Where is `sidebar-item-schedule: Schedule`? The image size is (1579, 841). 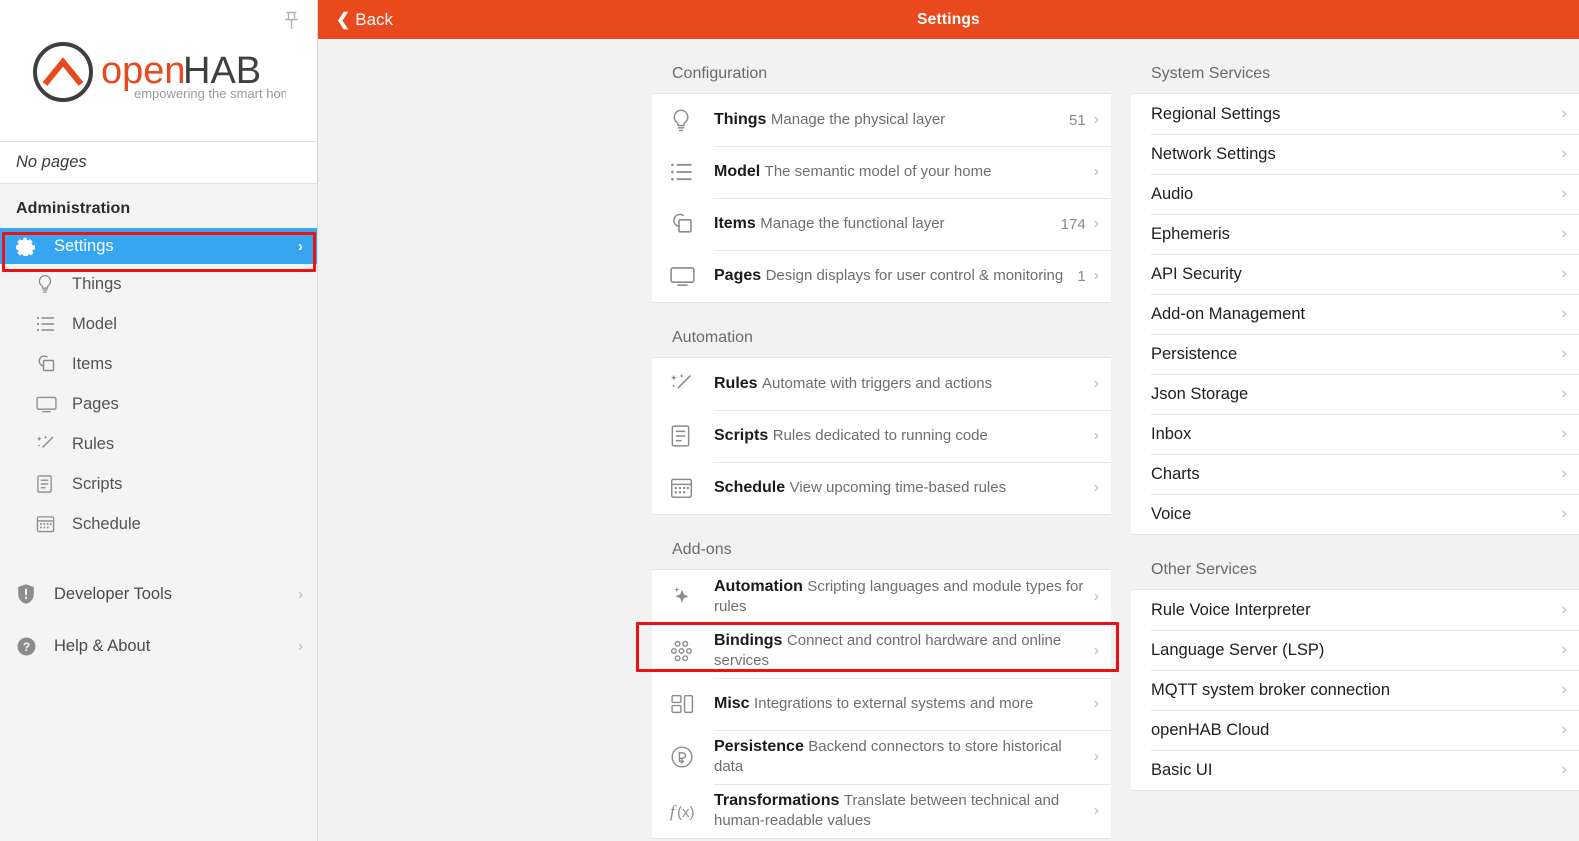
sidebar-item-schedule: Schedule is located at coordinates (158, 524).